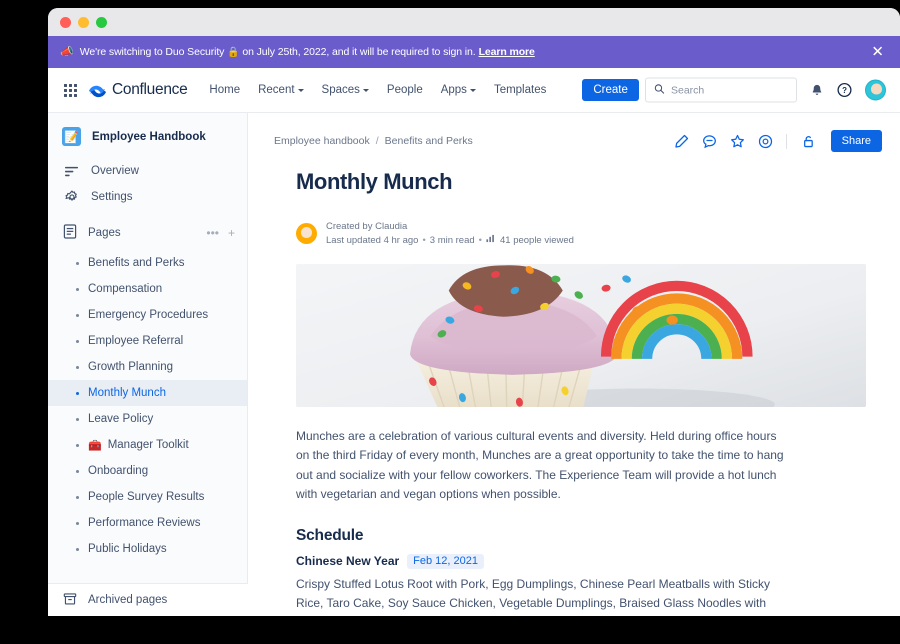 This screenshot has width=900, height=644. Describe the element at coordinates (875, 90) in the screenshot. I see `user-avatar` at that location.